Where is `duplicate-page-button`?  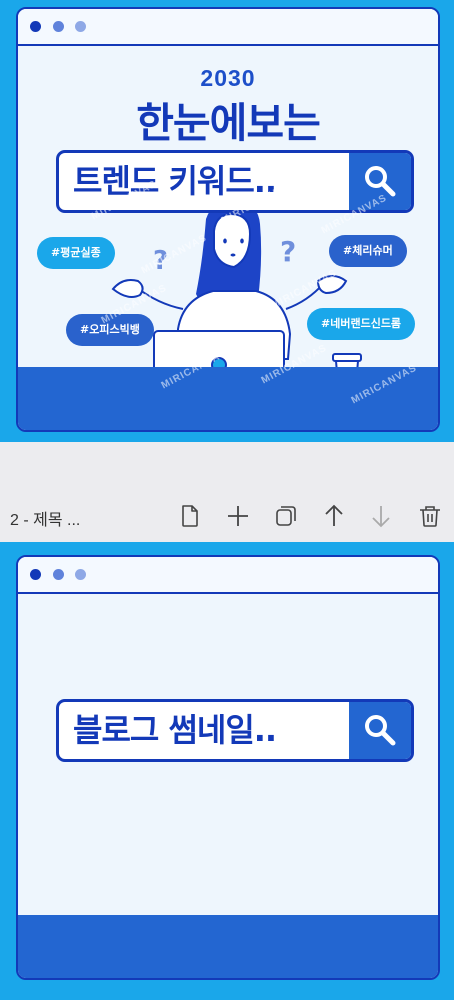 duplicate-page-button is located at coordinates (286, 516).